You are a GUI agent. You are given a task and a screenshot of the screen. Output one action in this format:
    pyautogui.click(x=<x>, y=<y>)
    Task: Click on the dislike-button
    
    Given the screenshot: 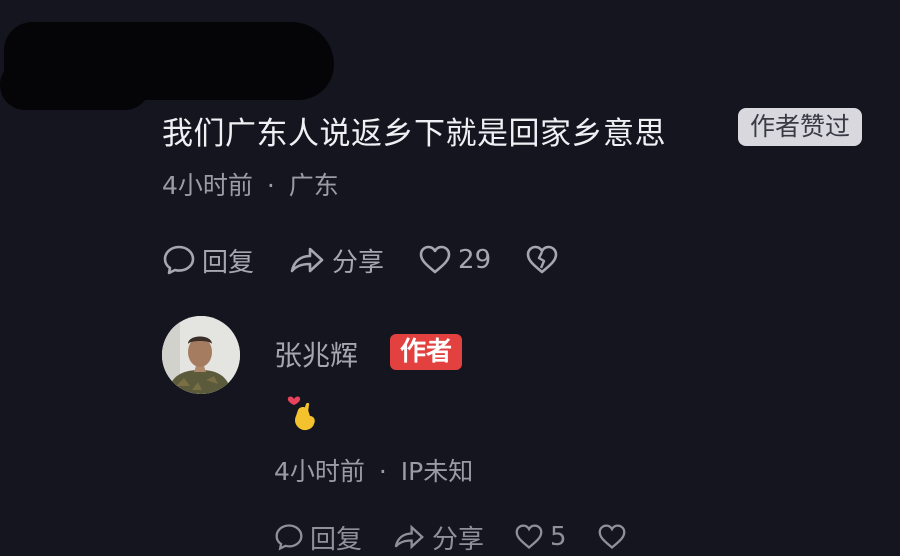 What is the action you would take?
    pyautogui.click(x=545, y=260)
    